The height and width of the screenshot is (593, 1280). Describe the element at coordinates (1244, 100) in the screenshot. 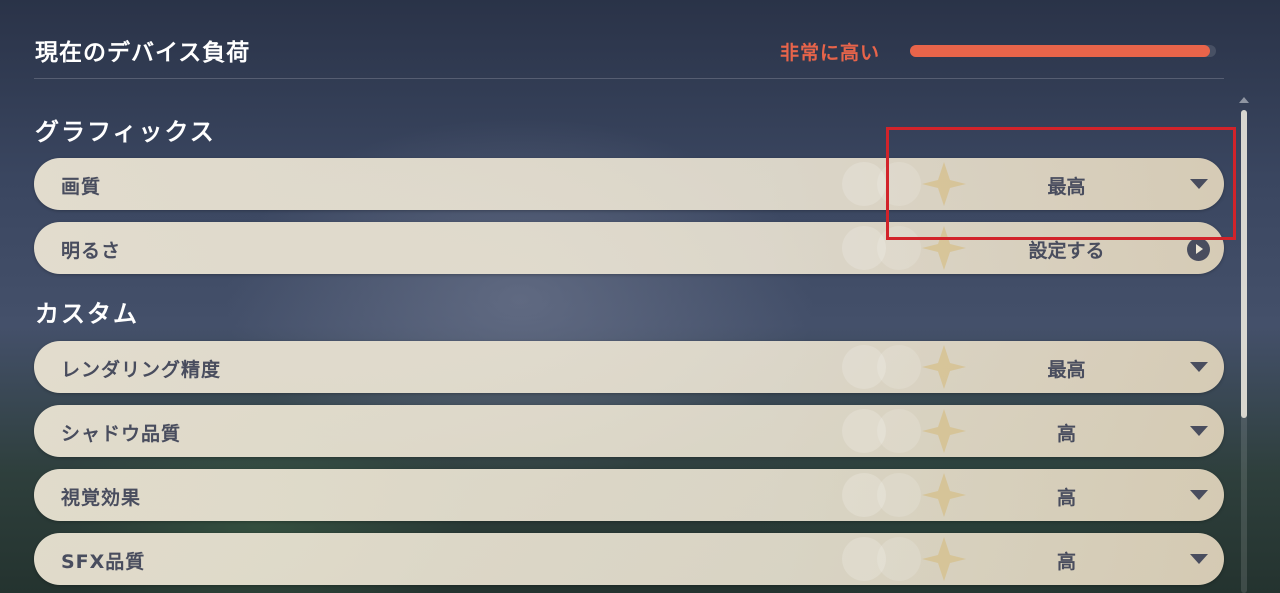

I see `scroll-up-icon` at that location.